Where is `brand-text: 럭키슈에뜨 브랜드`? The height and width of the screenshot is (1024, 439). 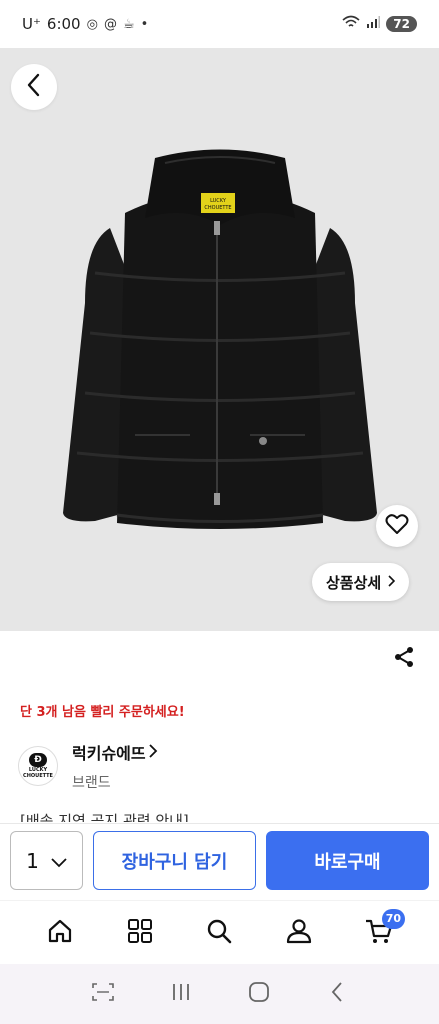 brand-text: 럭키슈에뜨 브랜드 is located at coordinates (115, 766).